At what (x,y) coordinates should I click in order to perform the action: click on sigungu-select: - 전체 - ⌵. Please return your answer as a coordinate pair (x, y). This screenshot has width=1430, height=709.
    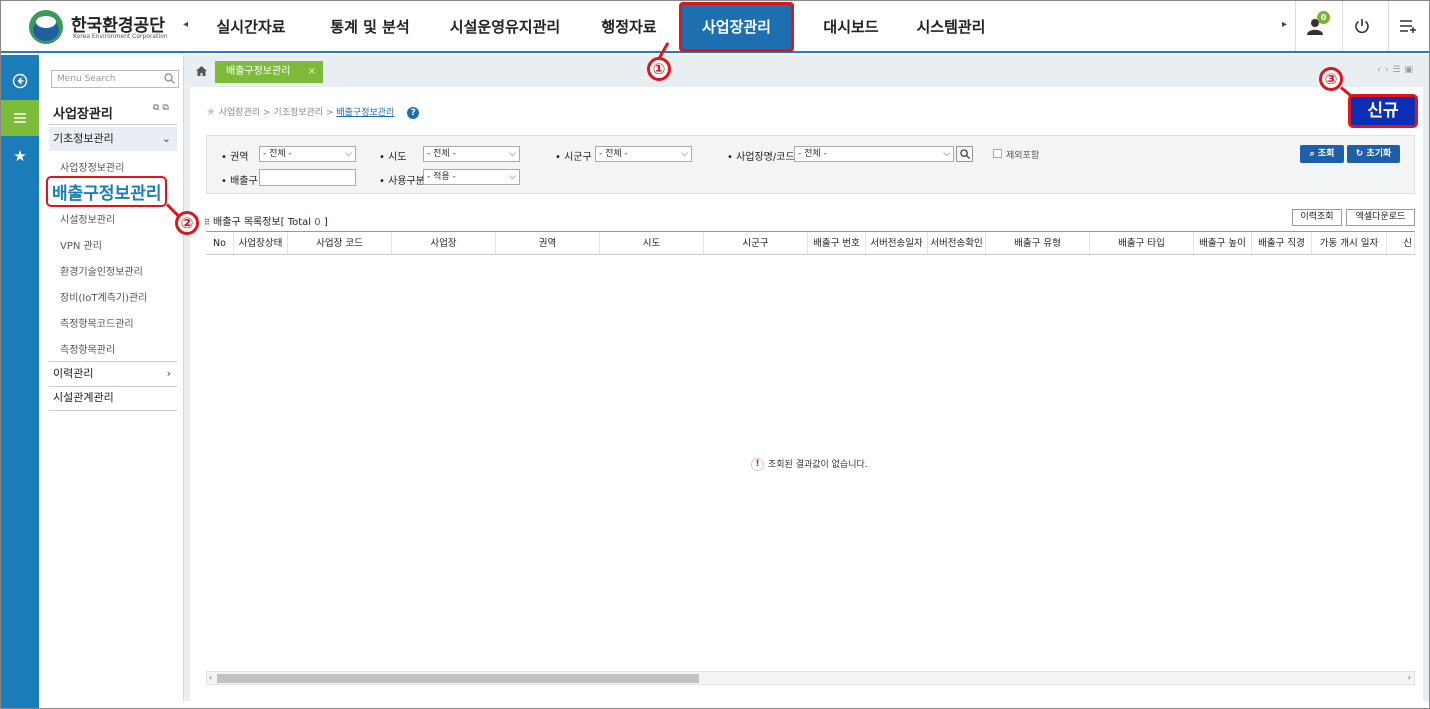
    Looking at the image, I should click on (643, 154).